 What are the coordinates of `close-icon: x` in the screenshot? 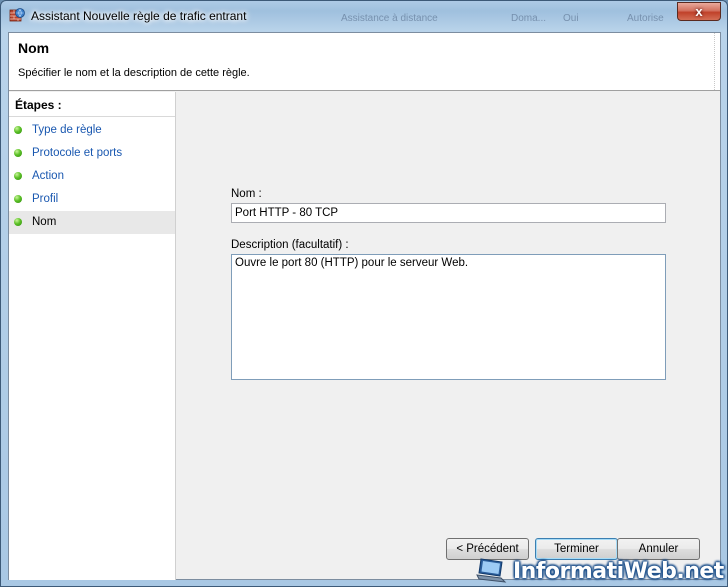 It's located at (699, 11).